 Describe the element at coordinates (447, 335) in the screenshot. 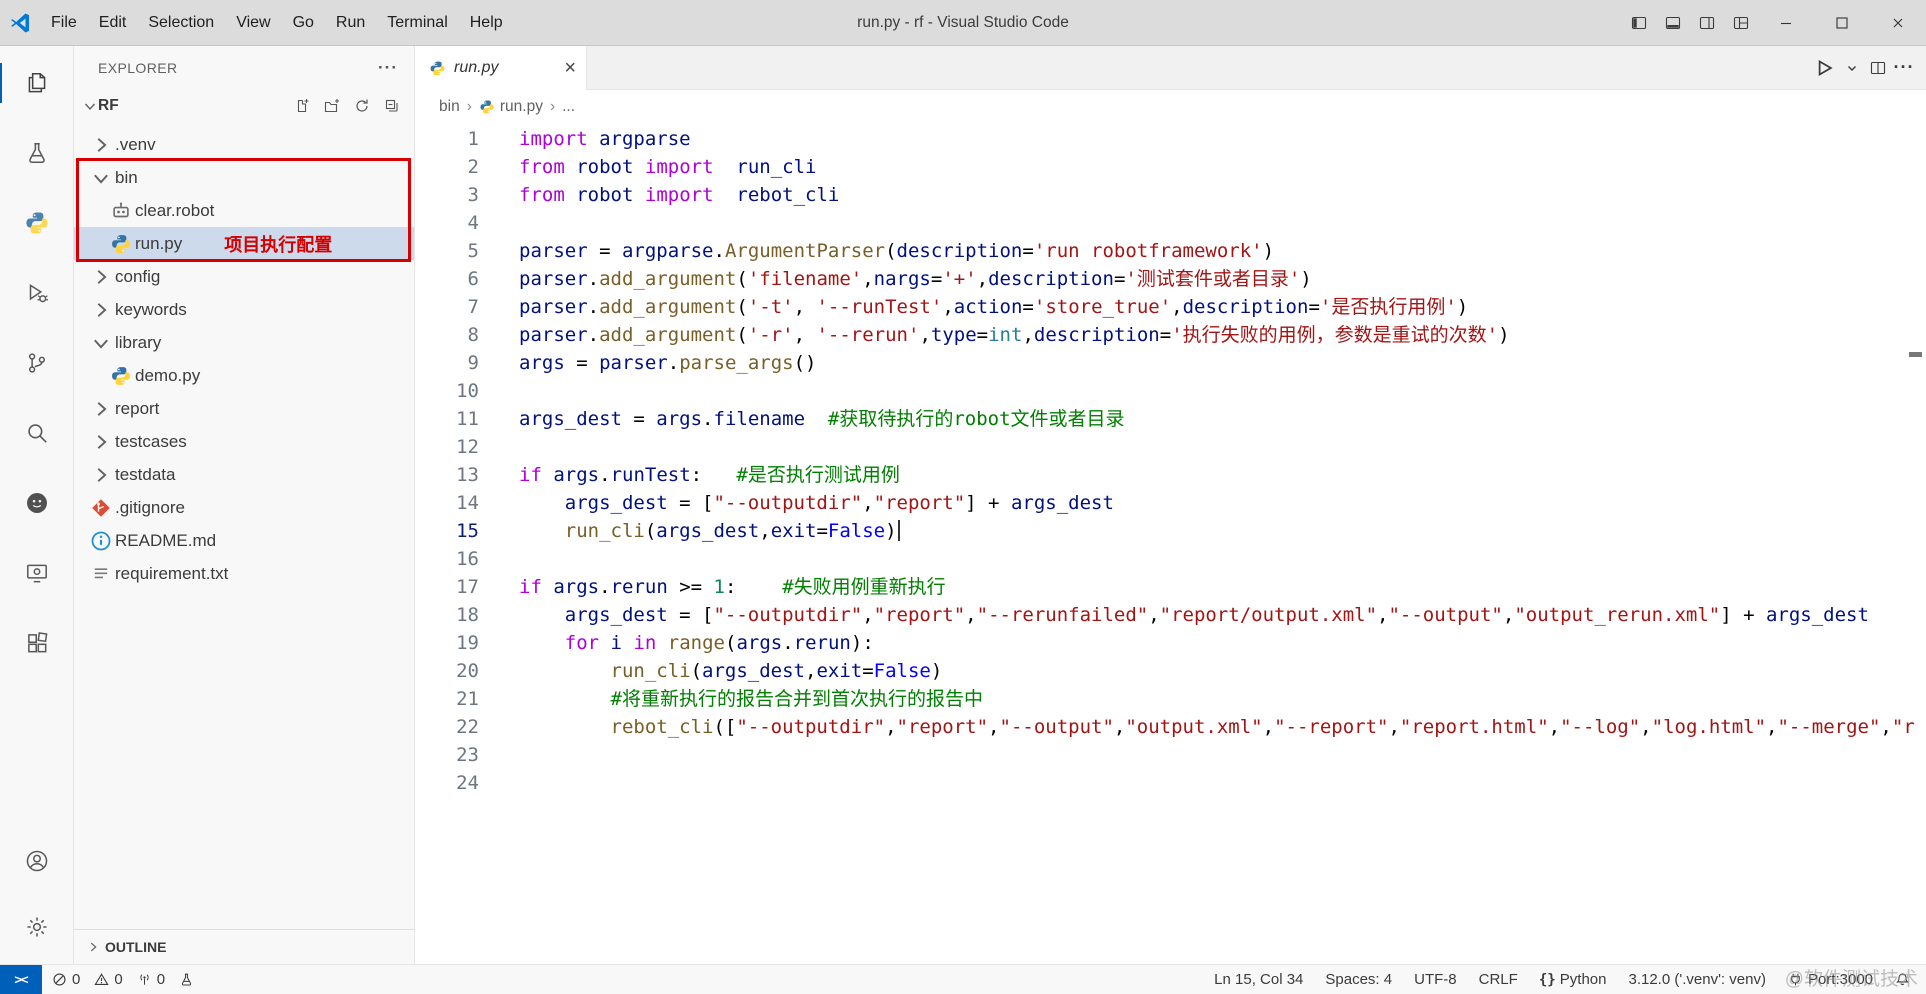

I see `line-number: 8` at that location.